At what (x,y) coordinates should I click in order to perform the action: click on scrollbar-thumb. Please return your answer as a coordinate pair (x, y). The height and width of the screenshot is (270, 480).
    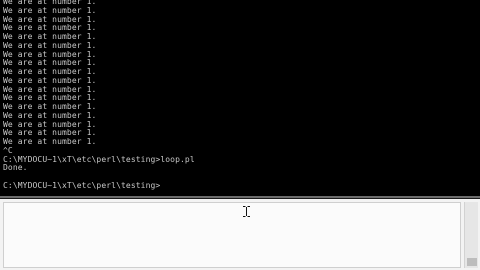
    Looking at the image, I should click on (472, 262).